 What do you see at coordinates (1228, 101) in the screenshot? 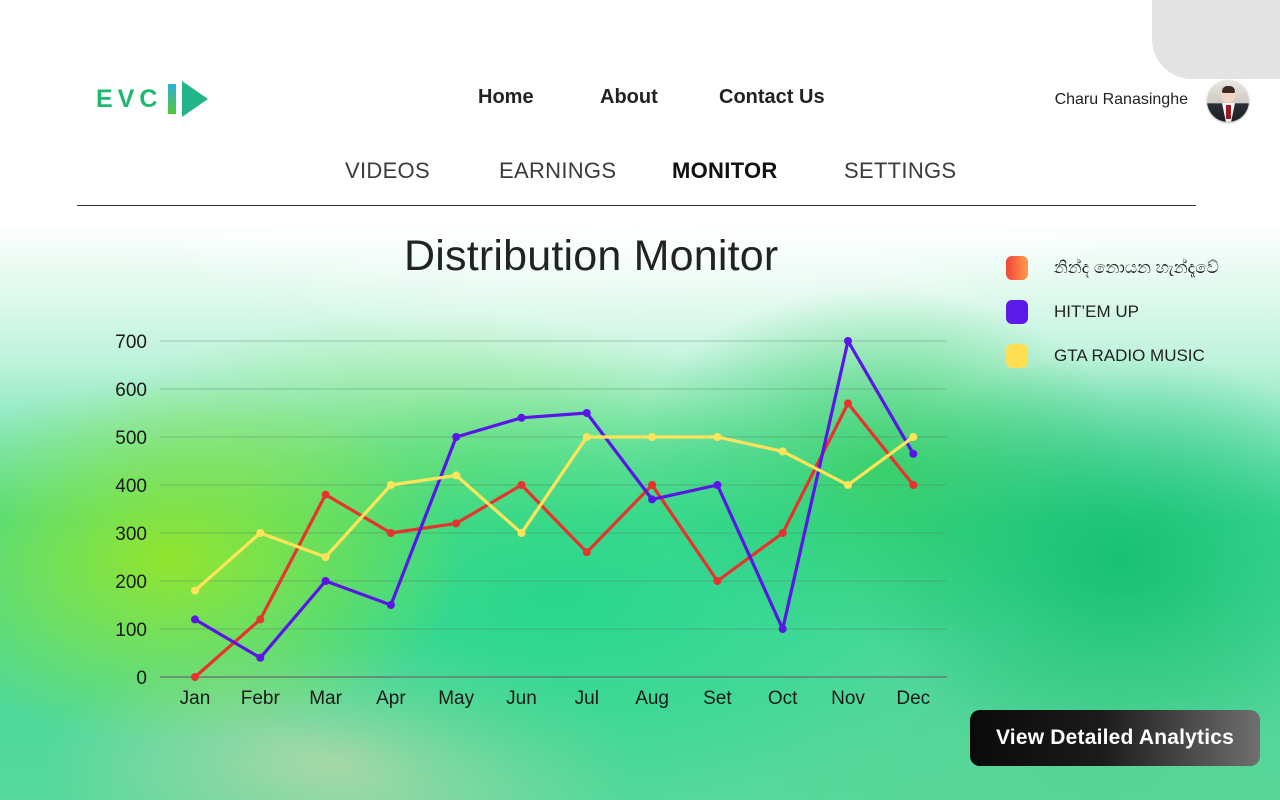
I see `avatar` at bounding box center [1228, 101].